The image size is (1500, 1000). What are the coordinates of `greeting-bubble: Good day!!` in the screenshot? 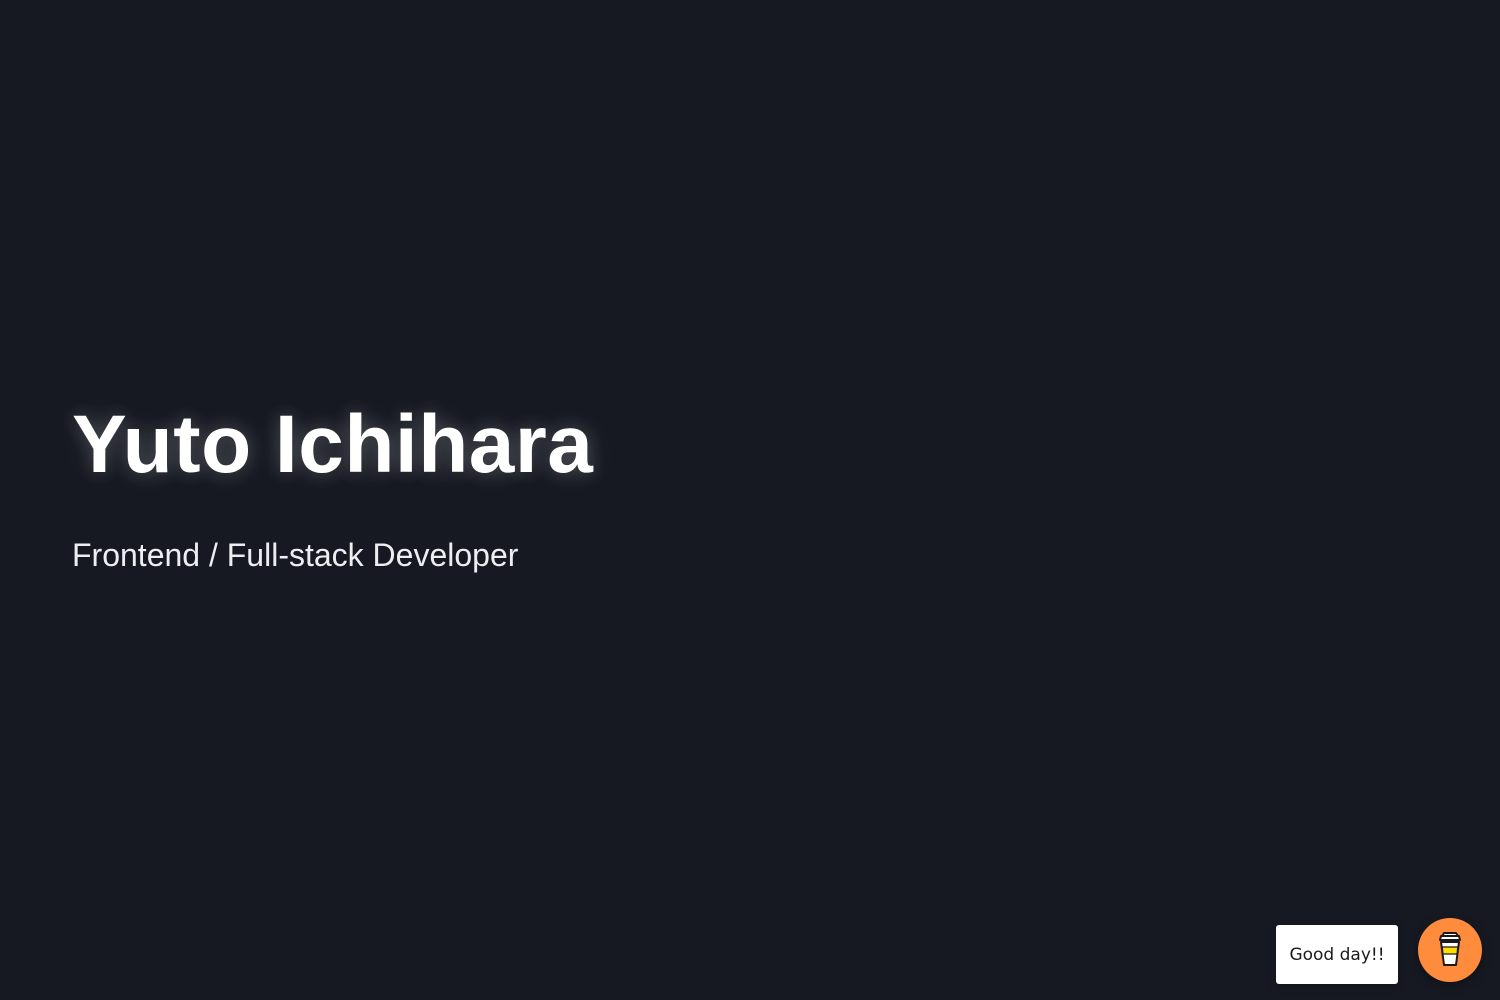 It's located at (1337, 954).